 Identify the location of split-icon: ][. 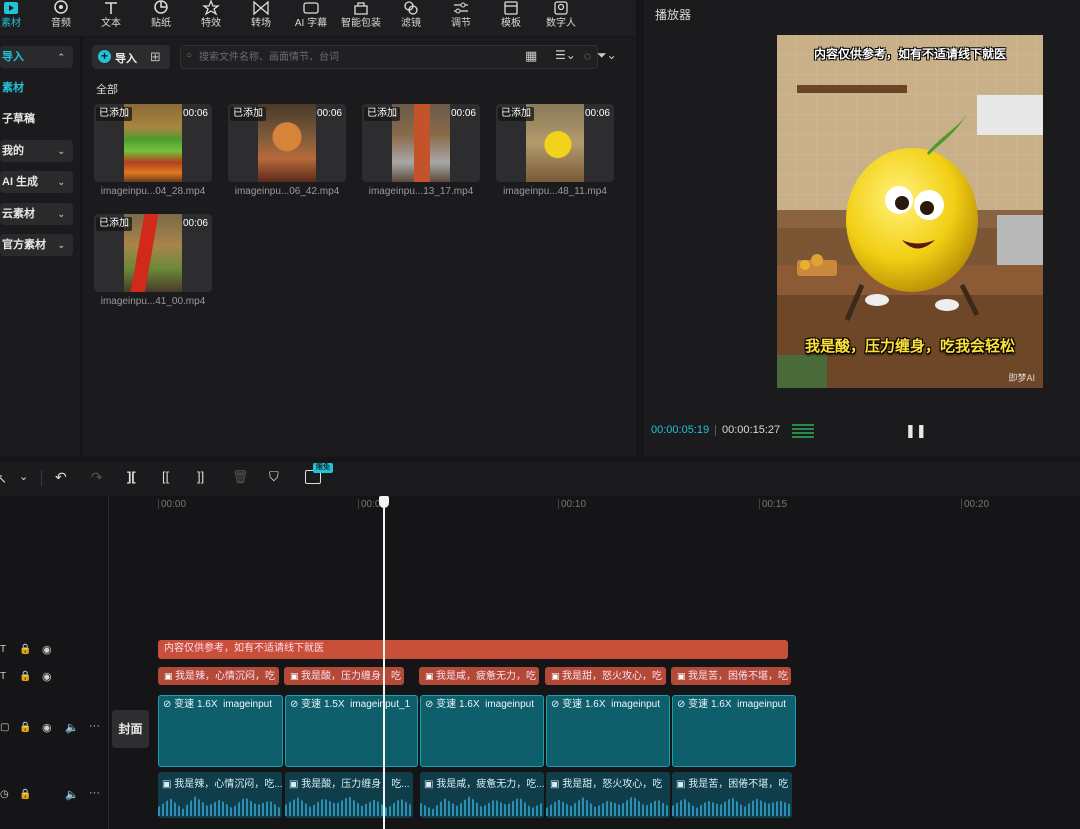
(131, 476).